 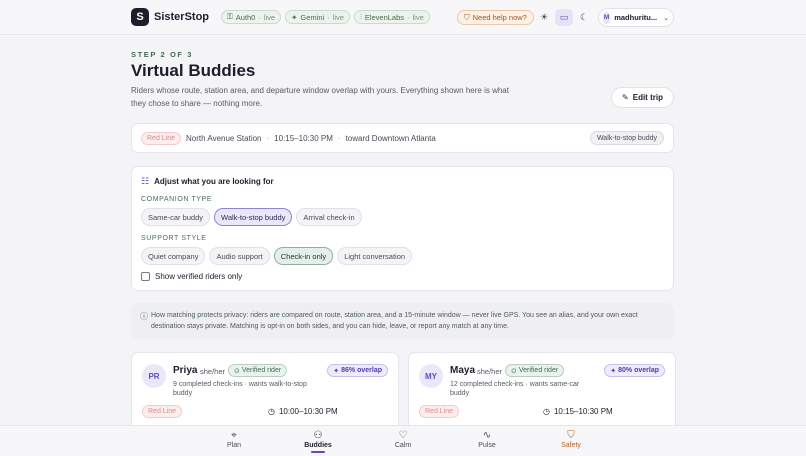 What do you see at coordinates (318, 435) in the screenshot?
I see `users-icon: ⚇` at bounding box center [318, 435].